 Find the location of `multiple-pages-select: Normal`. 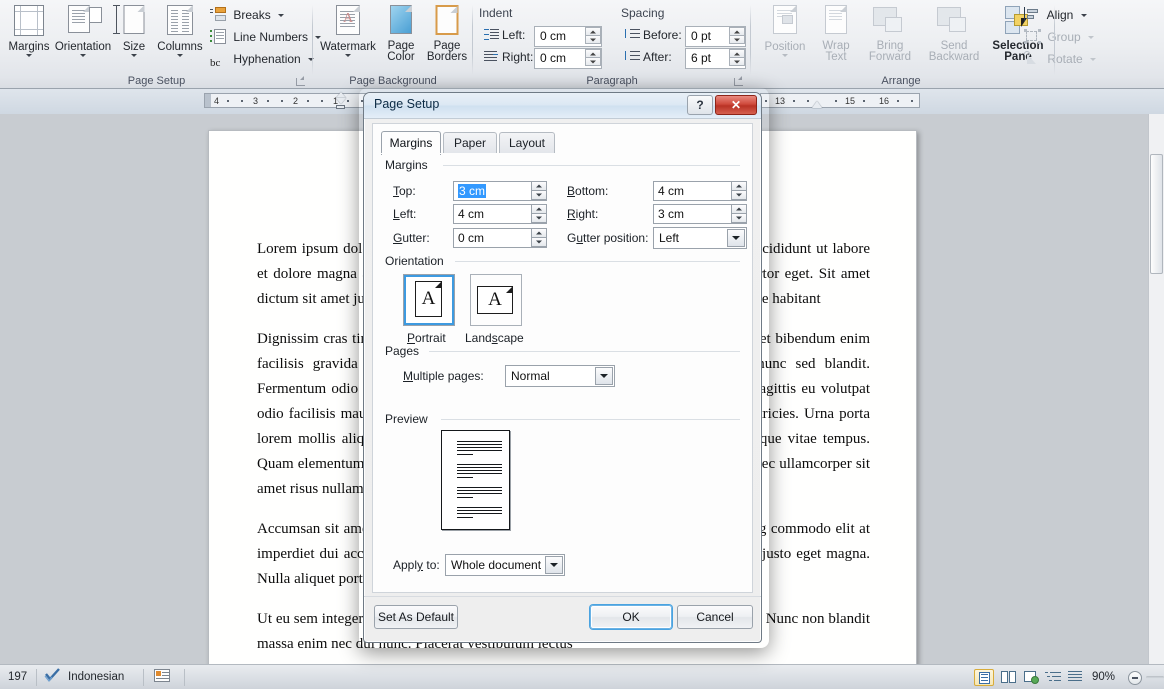

multiple-pages-select: Normal is located at coordinates (560, 376).